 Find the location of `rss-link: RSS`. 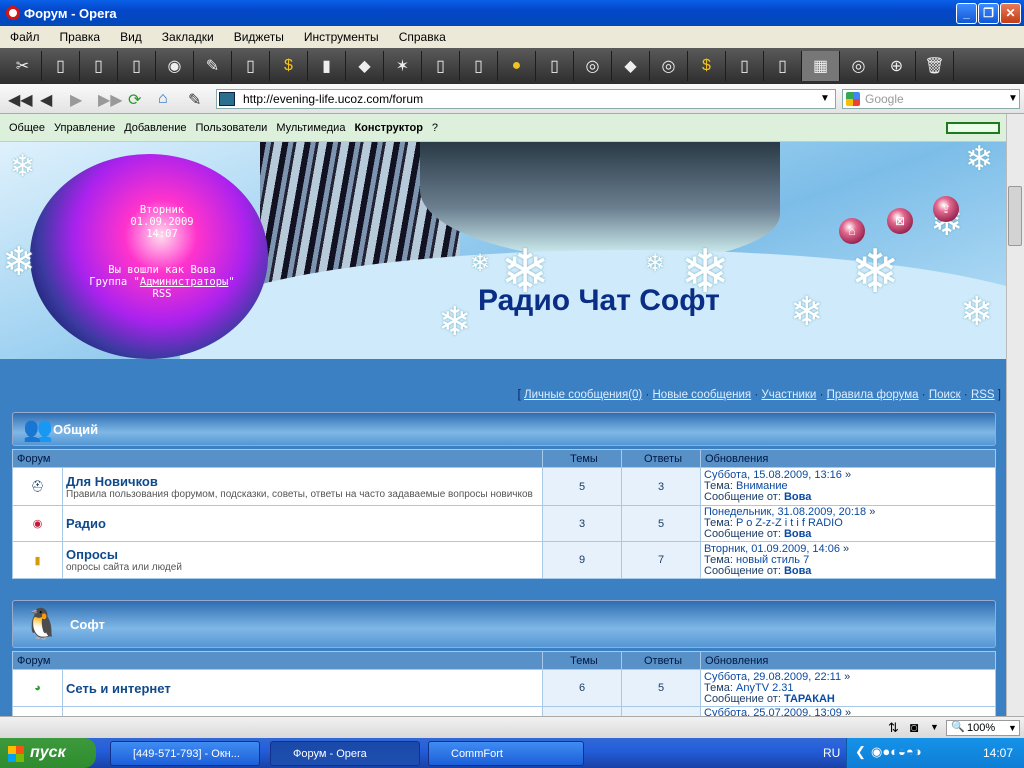

rss-link: RSS is located at coordinates (162, 294).